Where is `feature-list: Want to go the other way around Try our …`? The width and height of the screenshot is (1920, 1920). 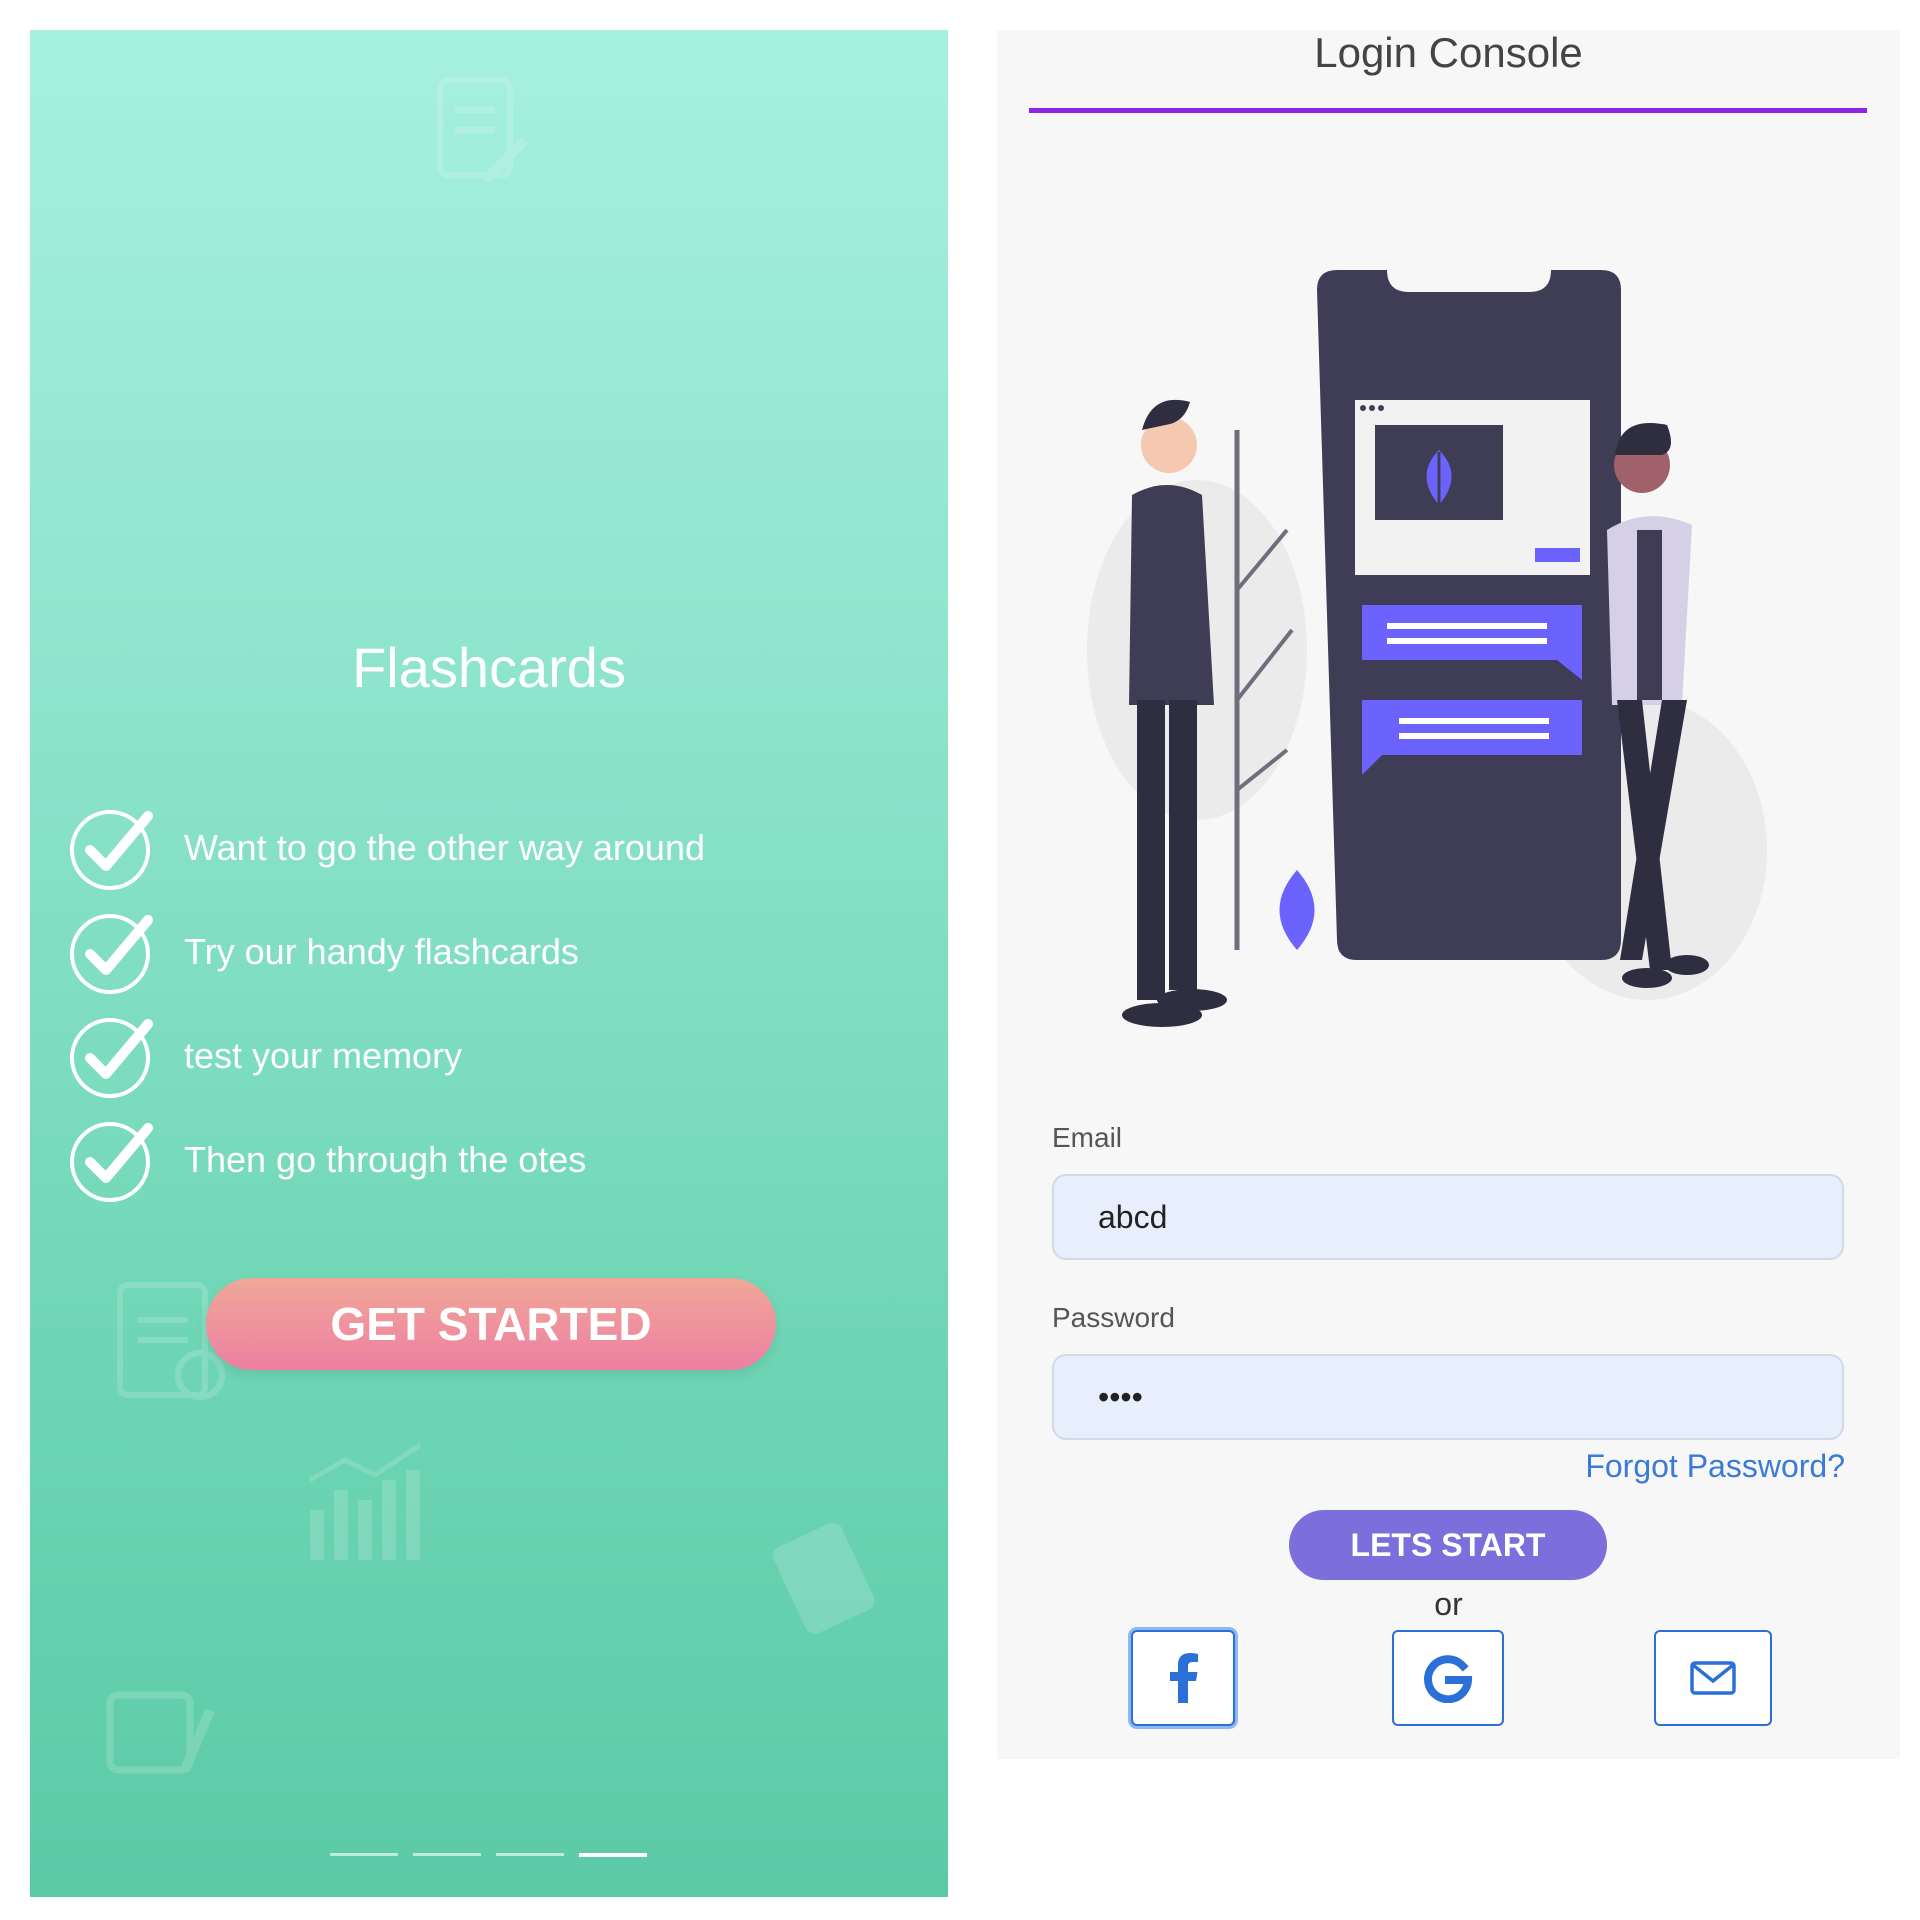
feature-list: Want to go the other way around Try our … is located at coordinates (478, 1016).